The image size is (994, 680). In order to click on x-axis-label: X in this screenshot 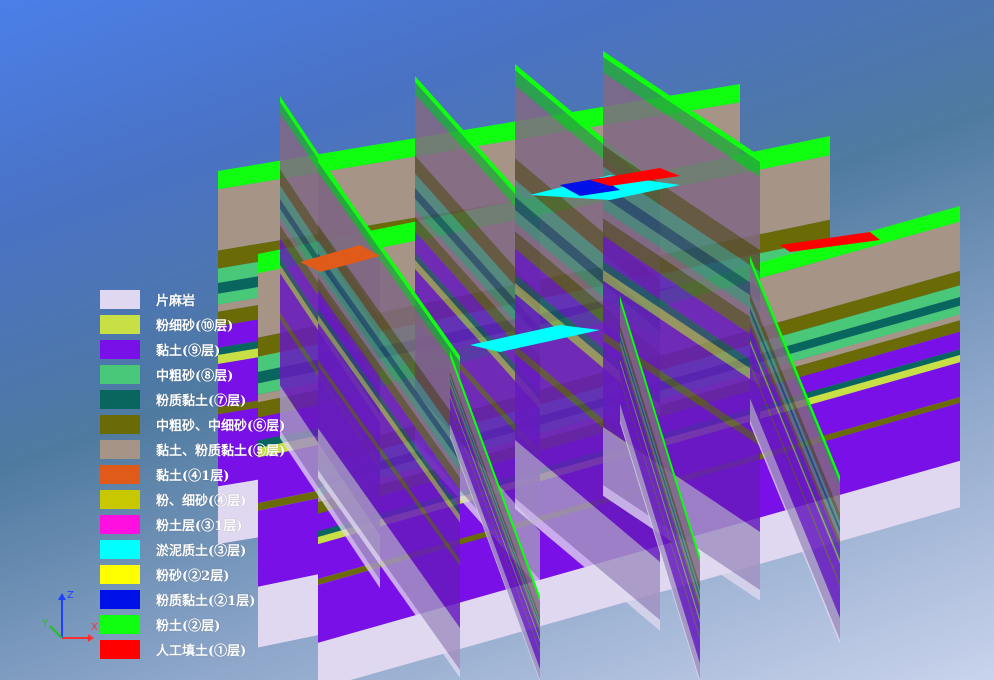, I will do `click(94, 627)`.